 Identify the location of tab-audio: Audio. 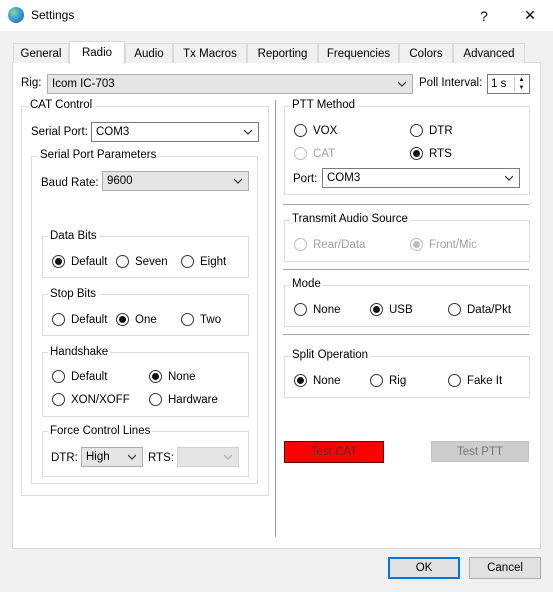
(149, 53).